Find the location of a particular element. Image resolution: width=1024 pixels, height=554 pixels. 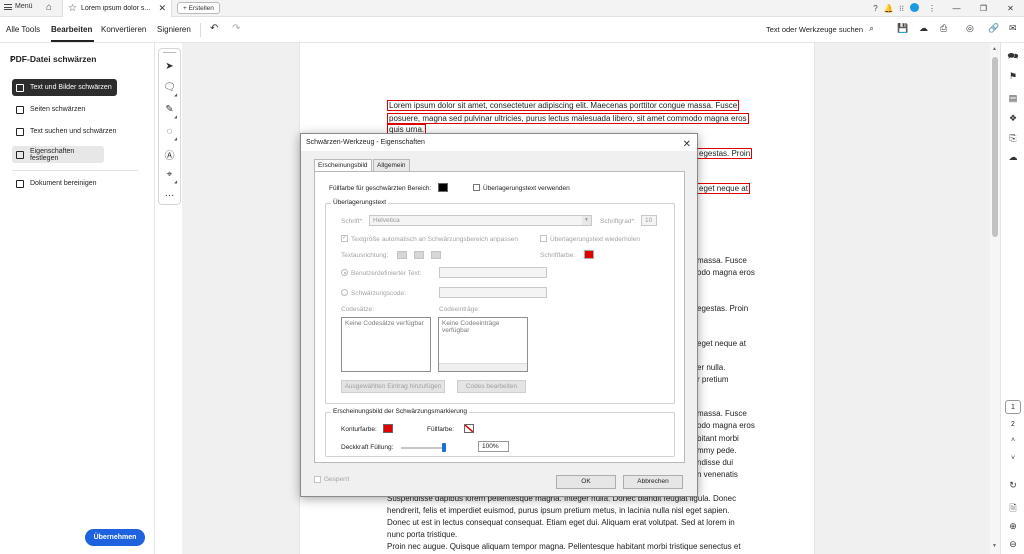

redaction-mark: egestas. Proin is located at coordinates (725, 153).